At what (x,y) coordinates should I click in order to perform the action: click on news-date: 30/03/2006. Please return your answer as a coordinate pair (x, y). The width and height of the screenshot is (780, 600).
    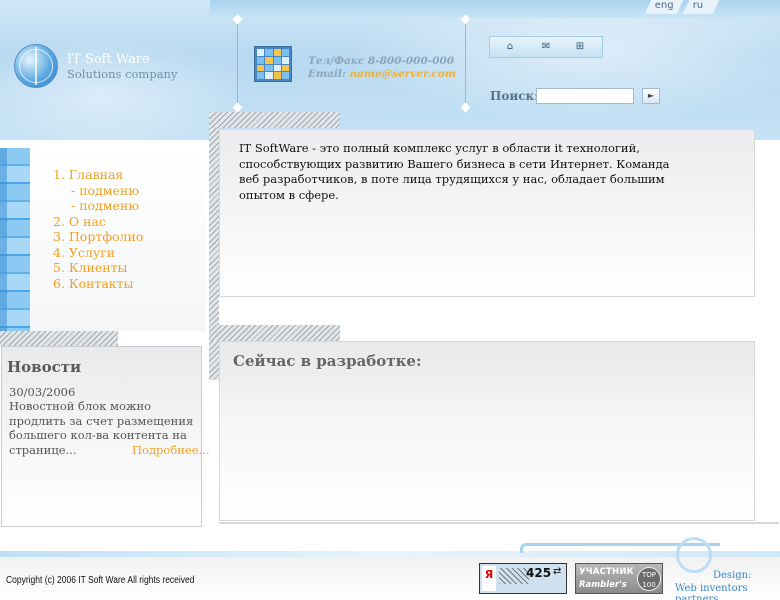
    Looking at the image, I should click on (42, 392).